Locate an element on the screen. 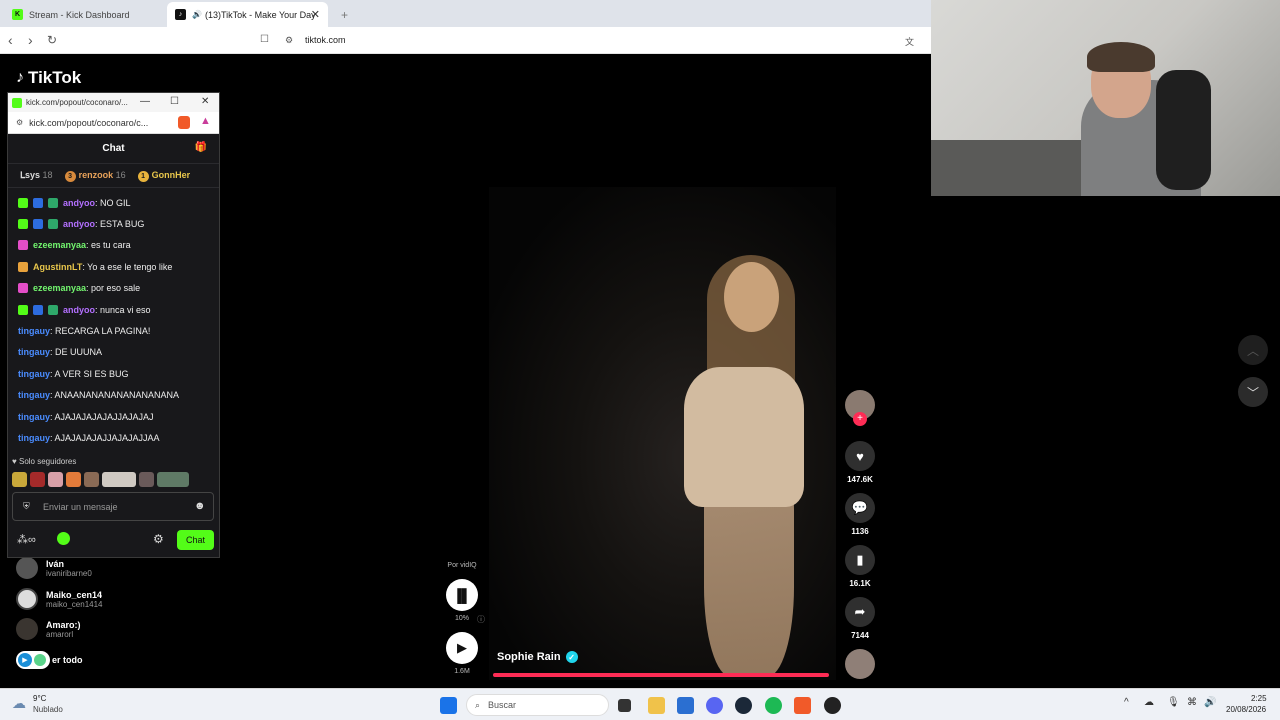 Image resolution: width=1280 pixels, height=720 pixels. brave-shield-icon is located at coordinates (184, 122).